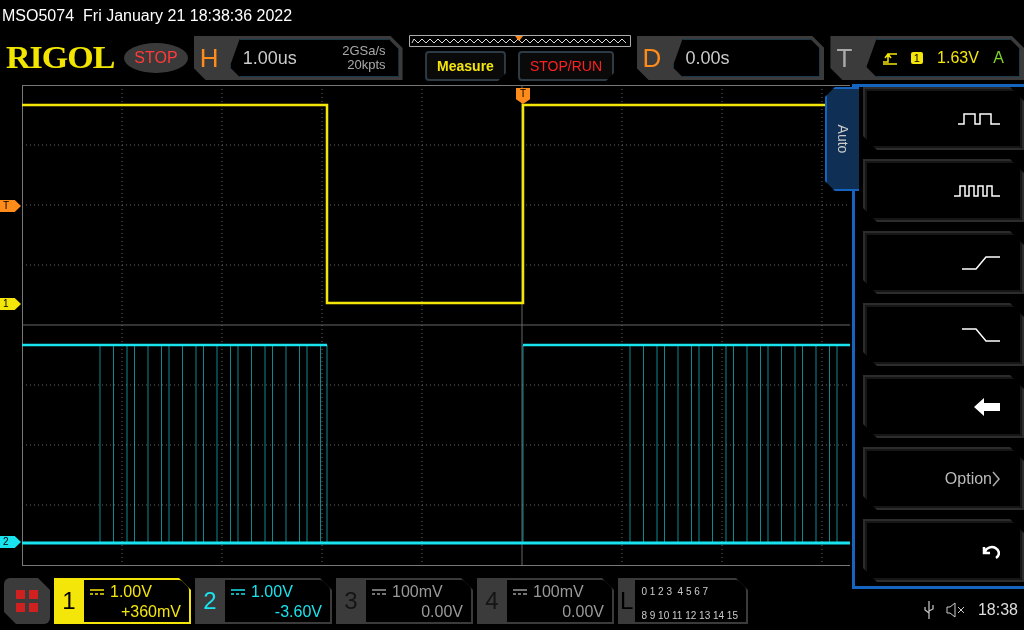 The width and height of the screenshot is (1024, 630). I want to click on stop-run-button: STOP/RUN, so click(565, 66).